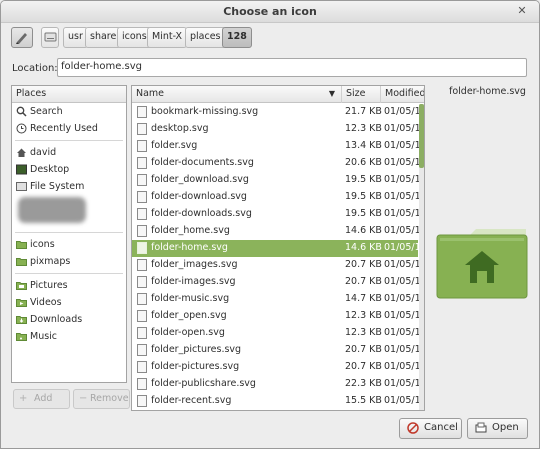 This screenshot has width=540, height=449. What do you see at coordinates (69, 213) in the screenshot?
I see `redacted-drive-entries` at bounding box center [69, 213].